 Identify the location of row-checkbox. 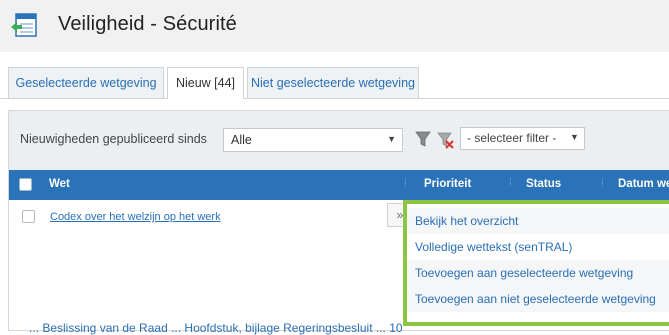
(28, 216).